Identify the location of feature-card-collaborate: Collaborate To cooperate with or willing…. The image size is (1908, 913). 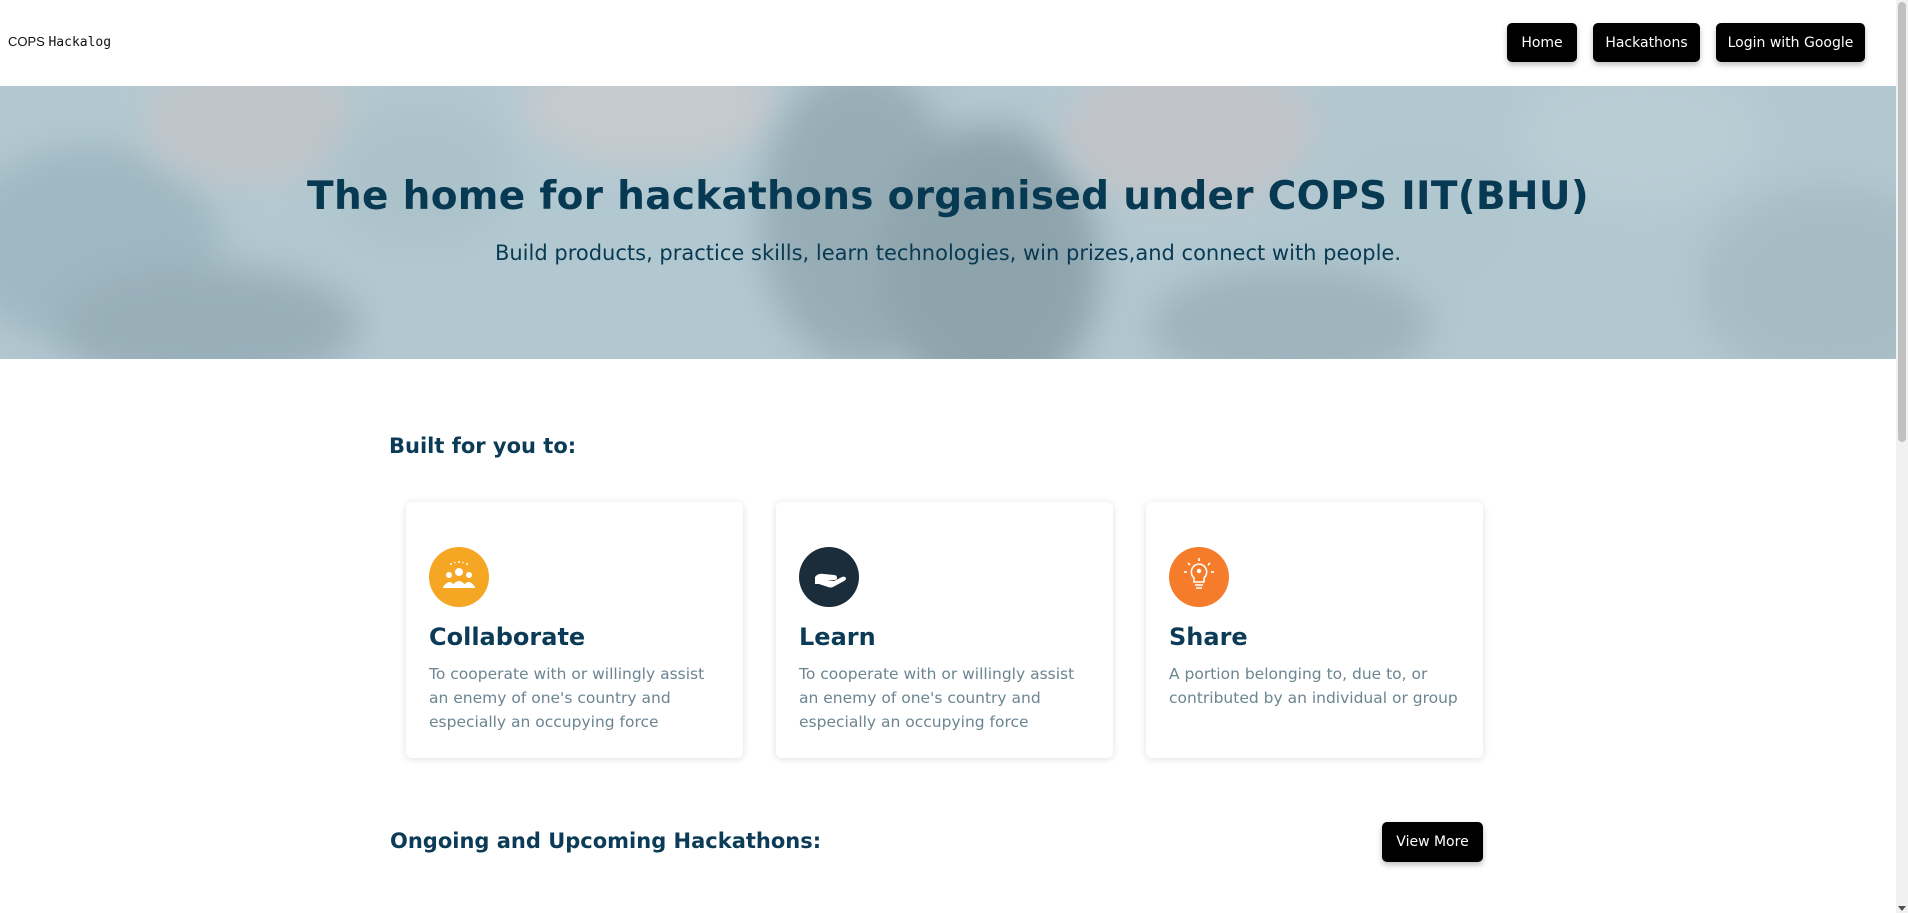
(574, 630).